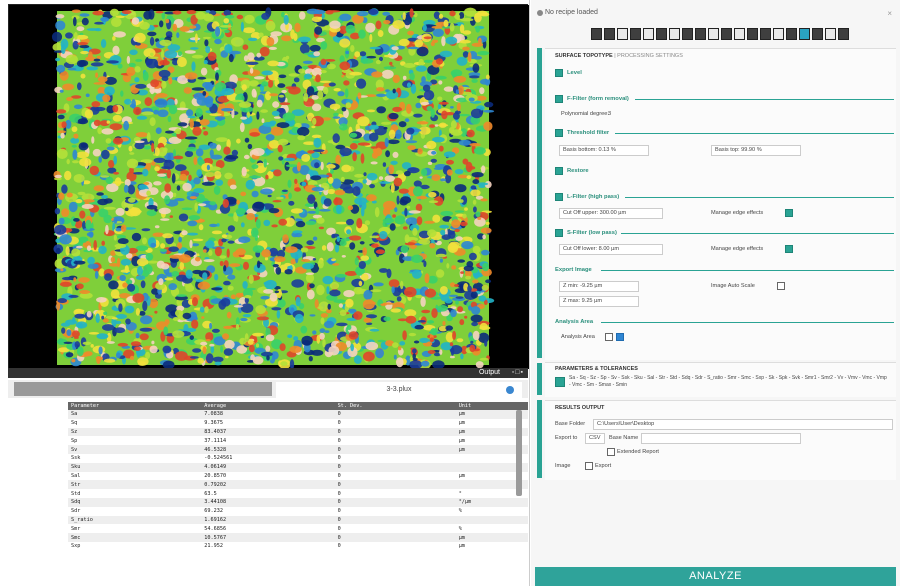 This screenshot has width=900, height=586. Describe the element at coordinates (559, 171) in the screenshot. I see `restore-checkbox` at that location.